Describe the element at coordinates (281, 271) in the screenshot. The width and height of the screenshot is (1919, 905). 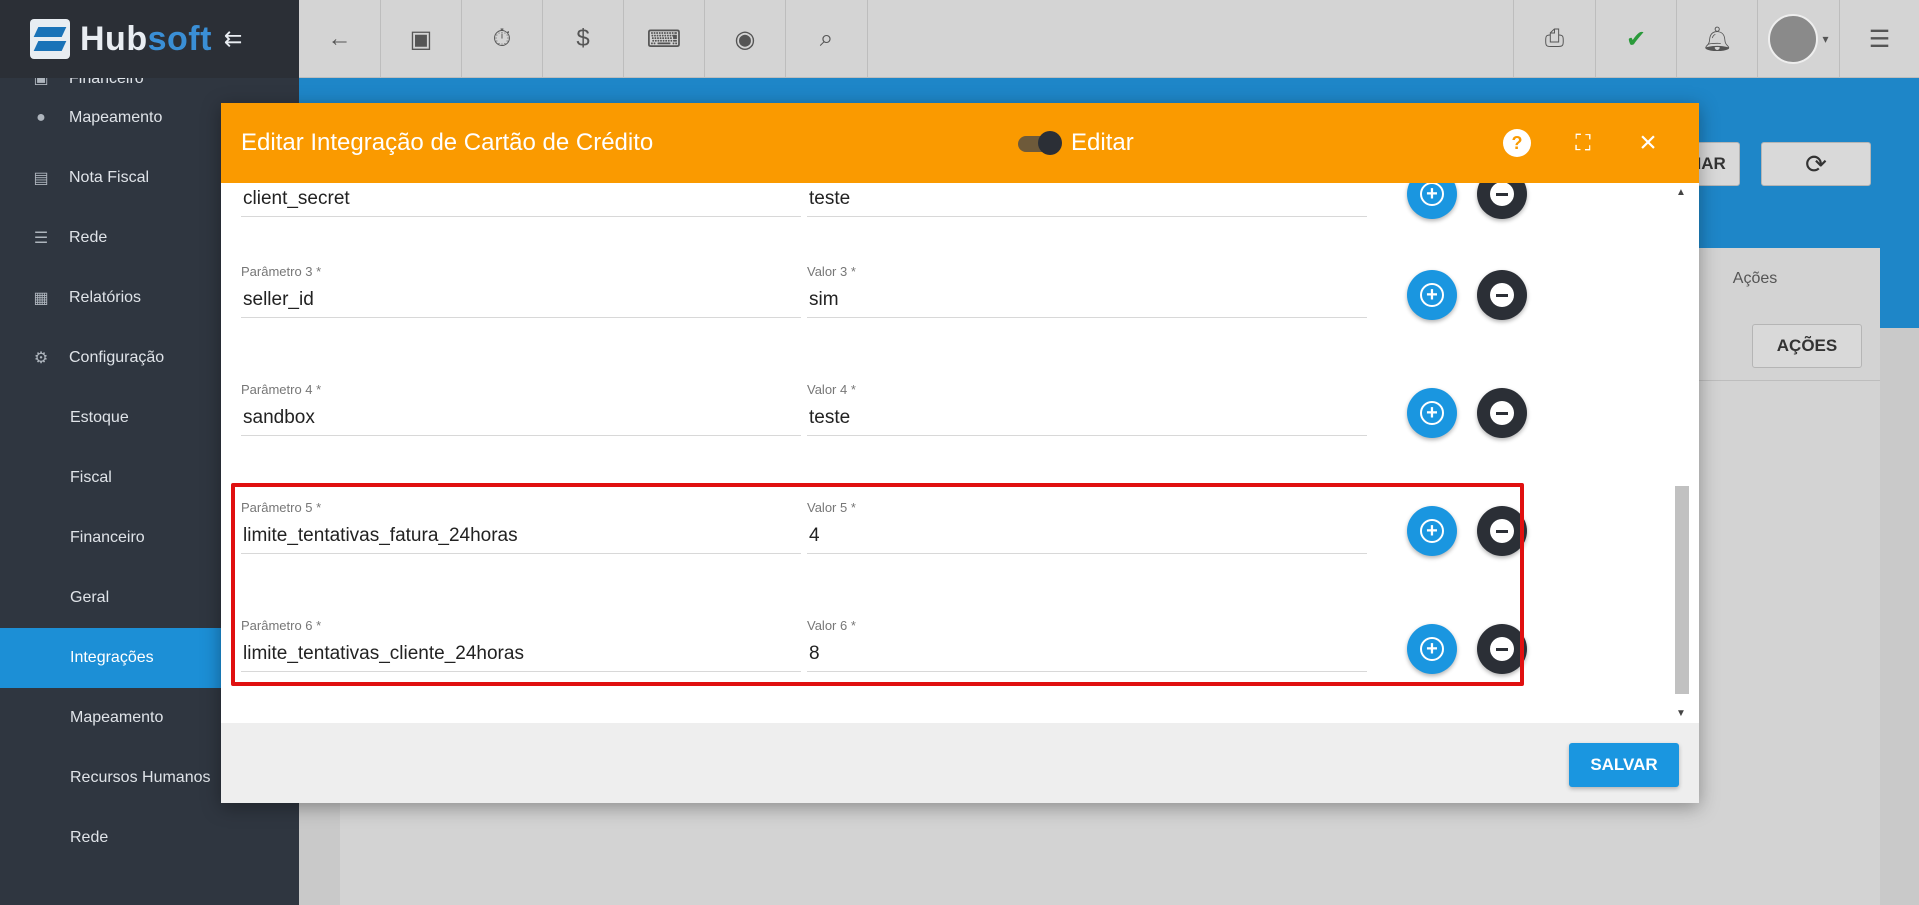
I see `param-label: Parâmetro 3 *` at that location.